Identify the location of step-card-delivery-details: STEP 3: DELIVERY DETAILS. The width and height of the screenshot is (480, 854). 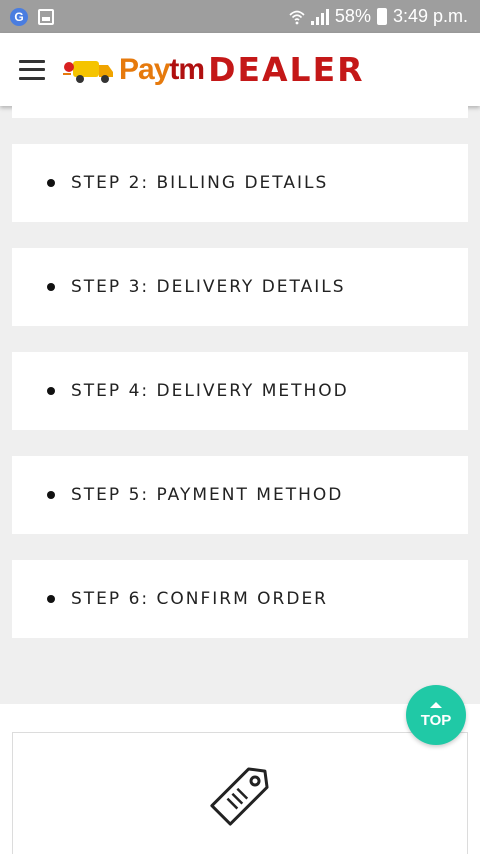
(240, 287).